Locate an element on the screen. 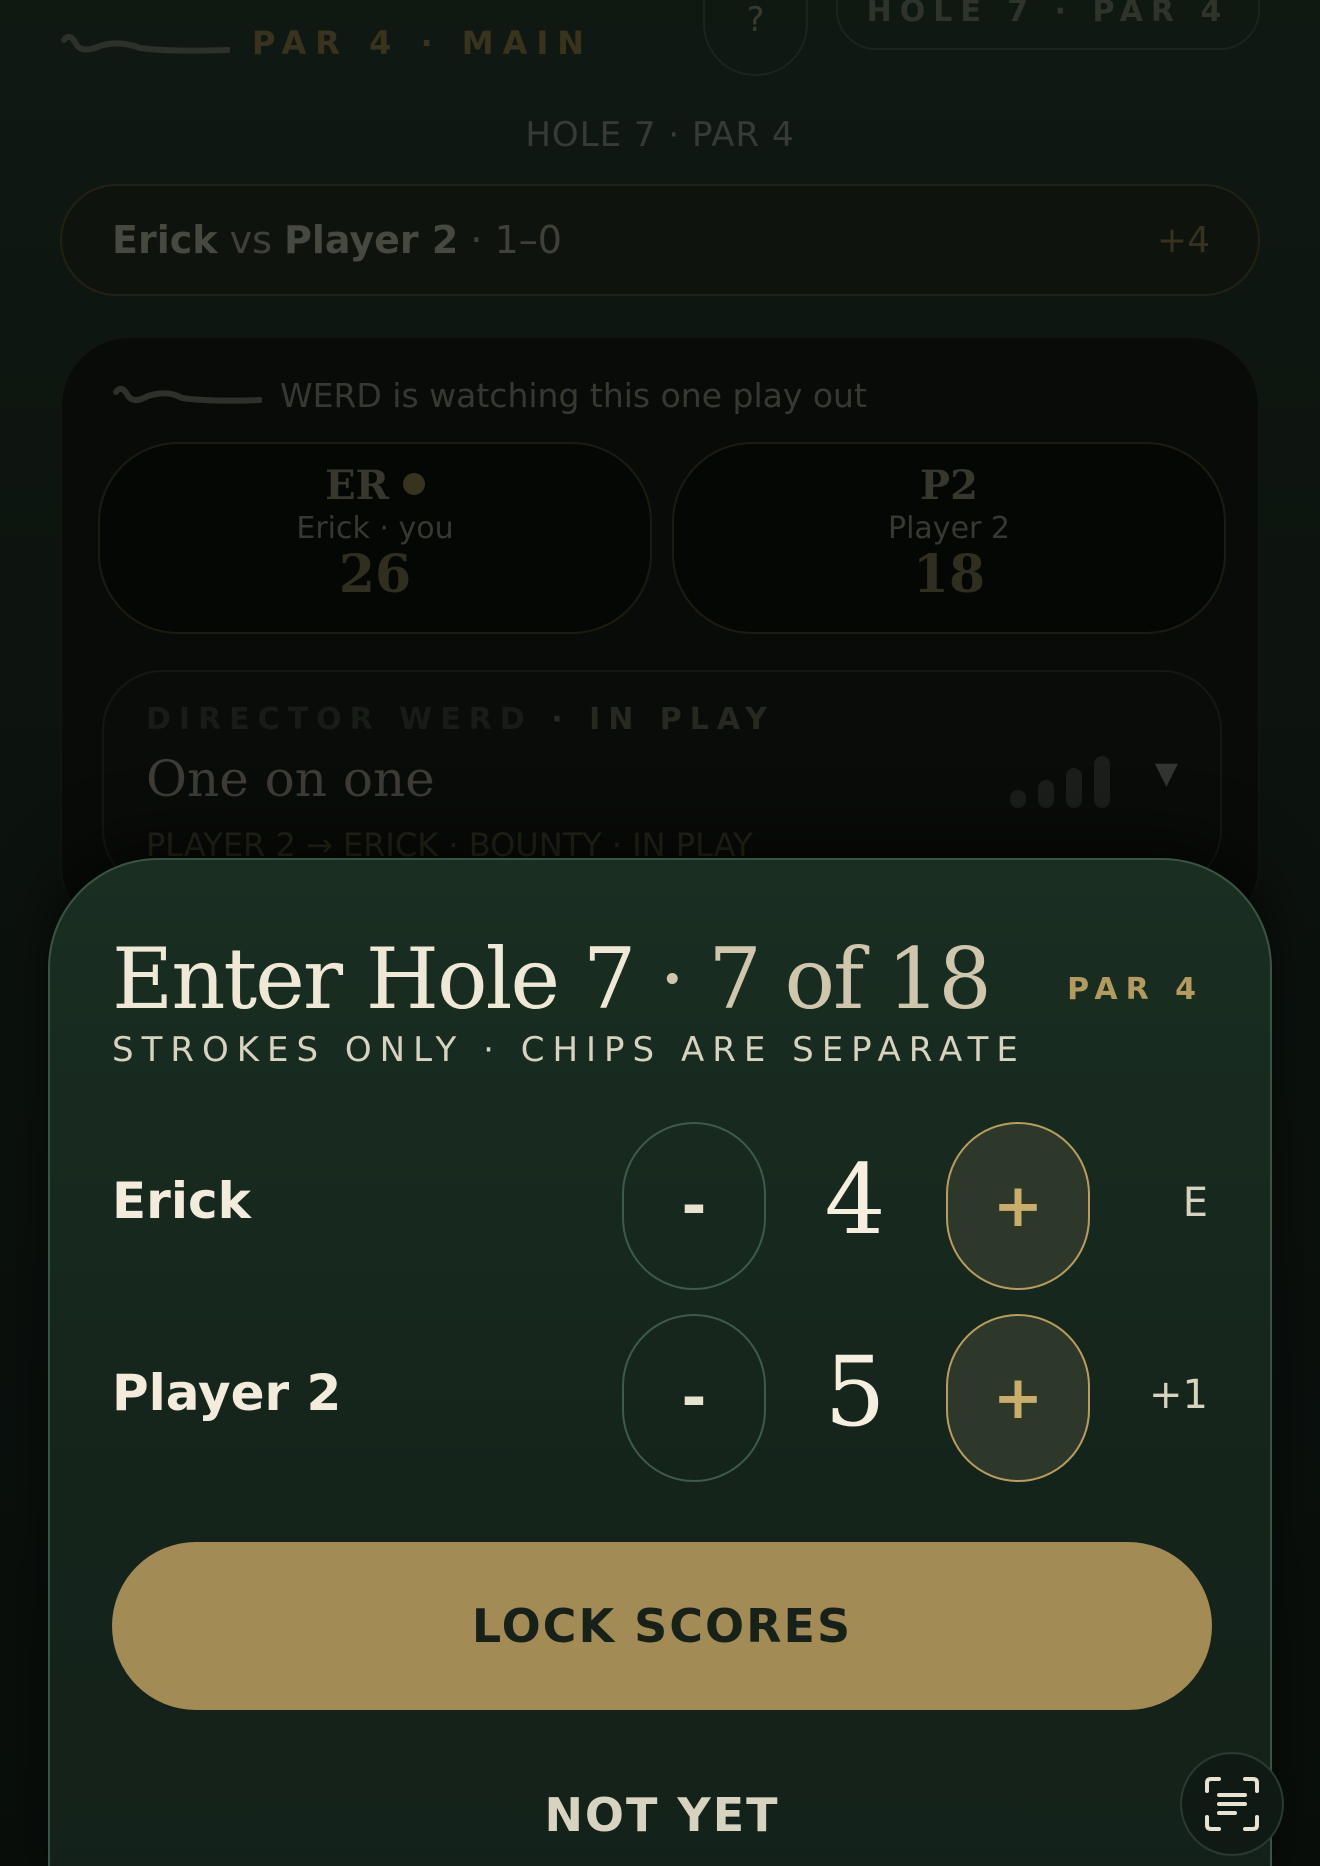  match-diff: +4 is located at coordinates (1183, 240).